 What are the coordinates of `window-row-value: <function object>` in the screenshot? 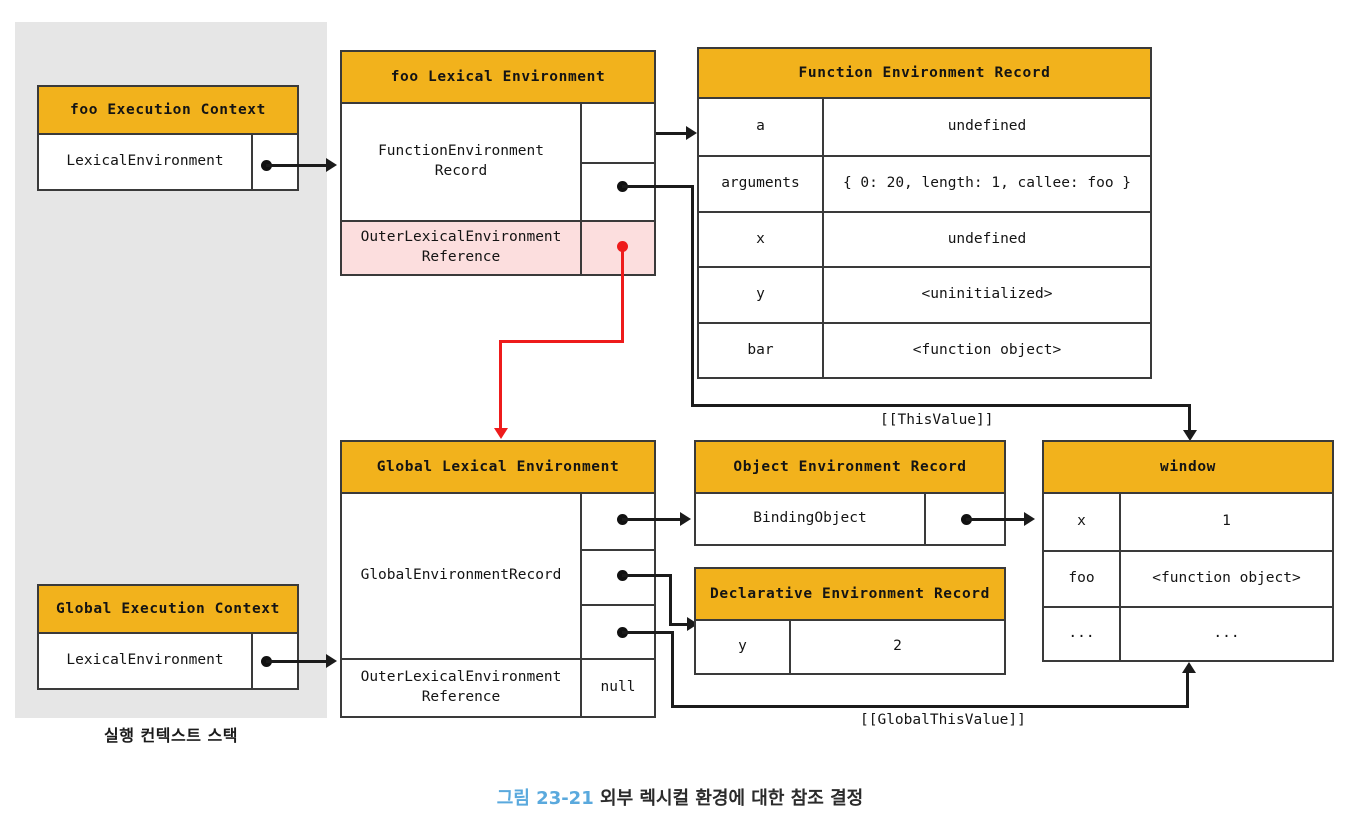 It's located at (1225, 578).